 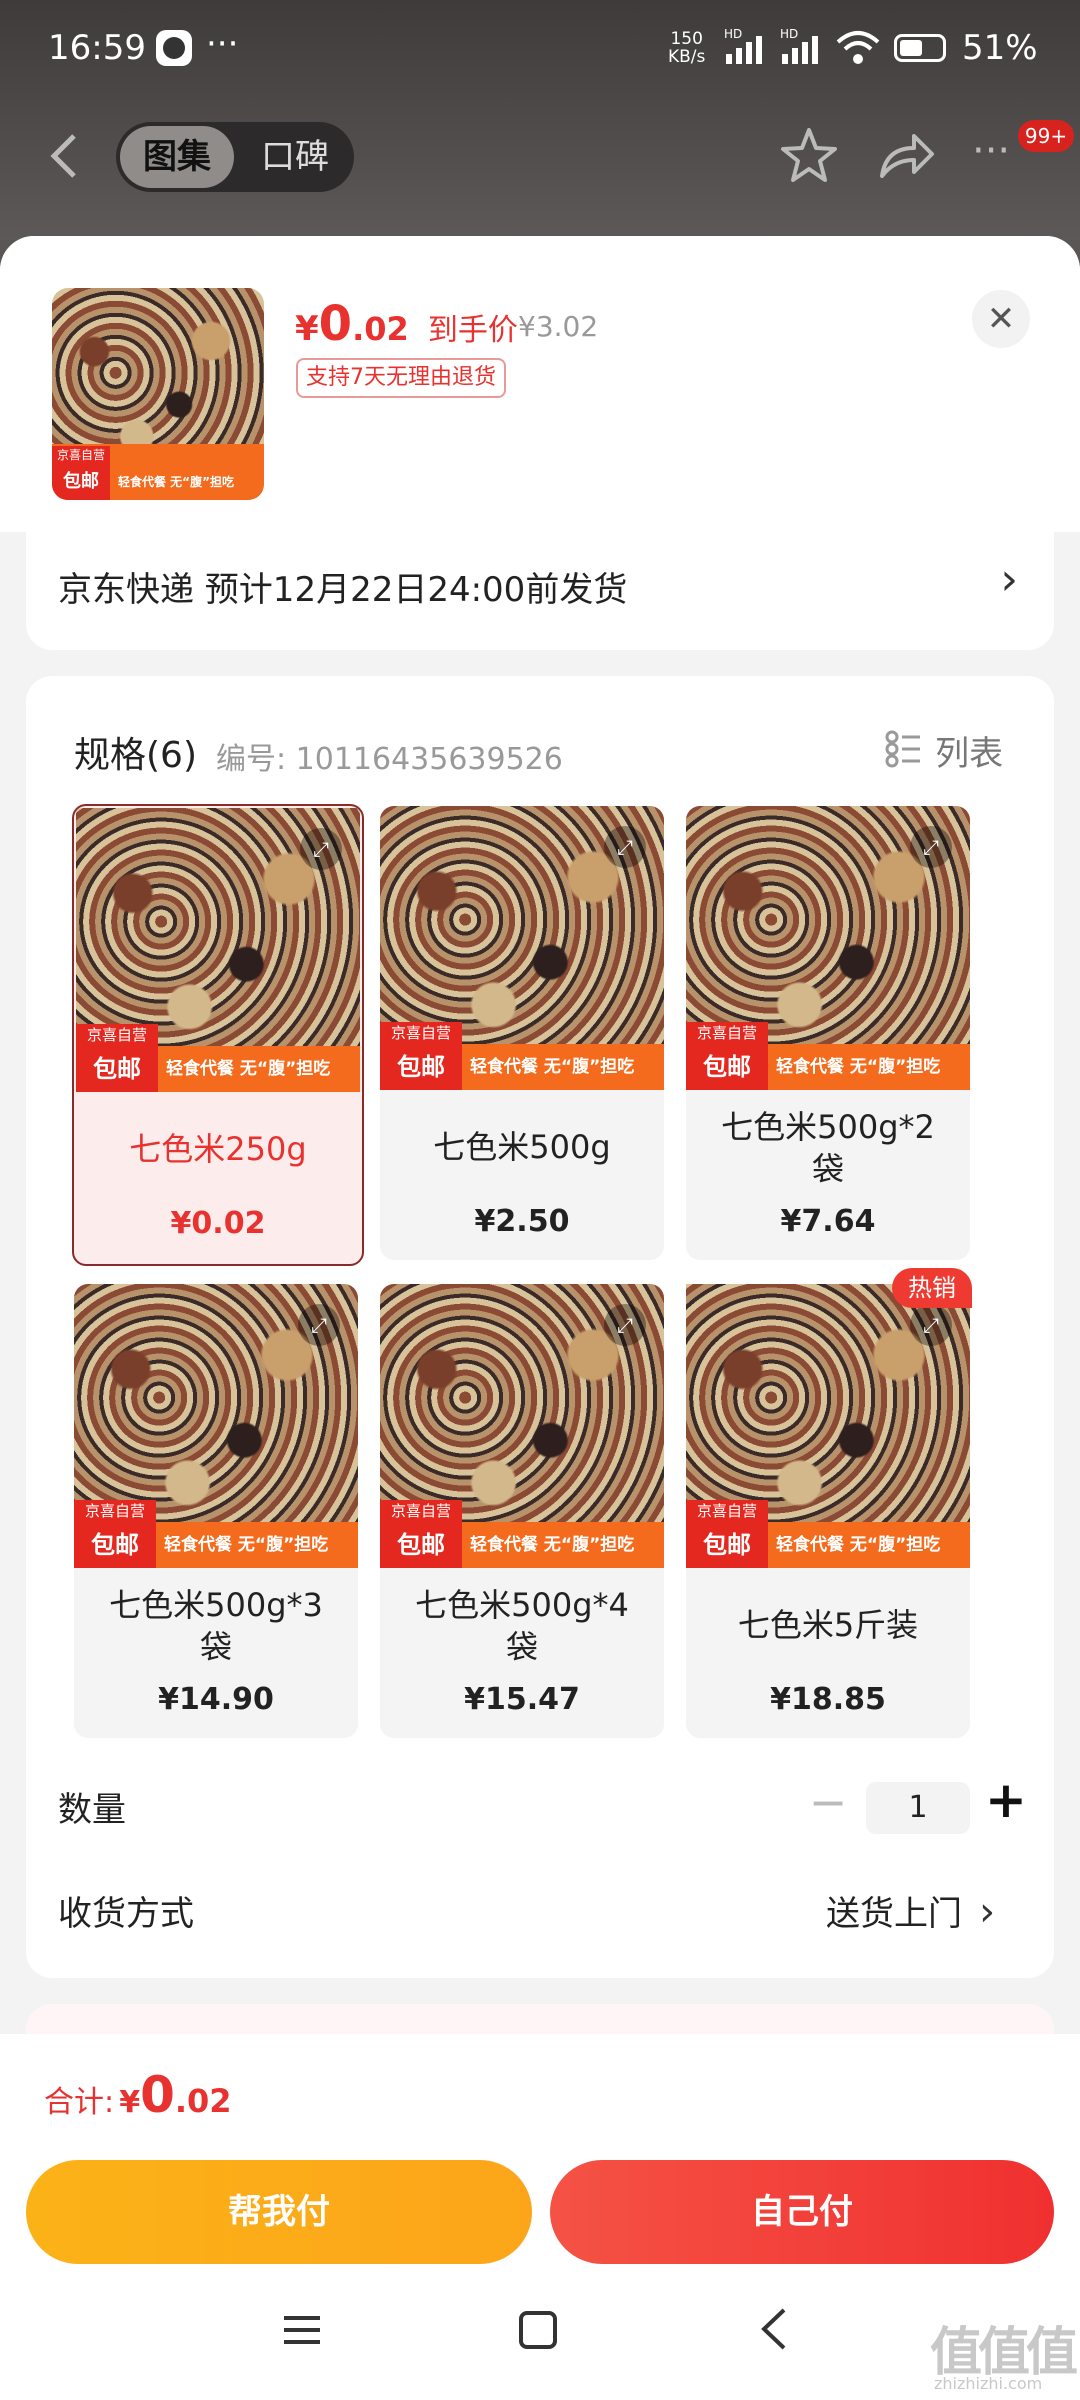 I want to click on quantity-label: 数量, so click(x=92, y=1810).